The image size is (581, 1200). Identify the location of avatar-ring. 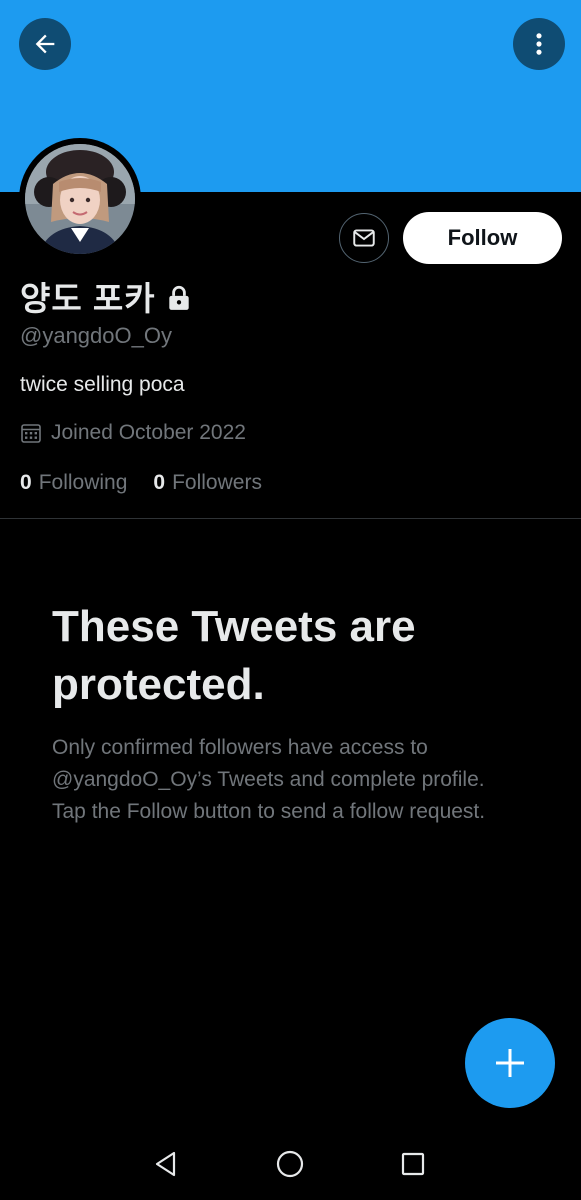
(80, 199).